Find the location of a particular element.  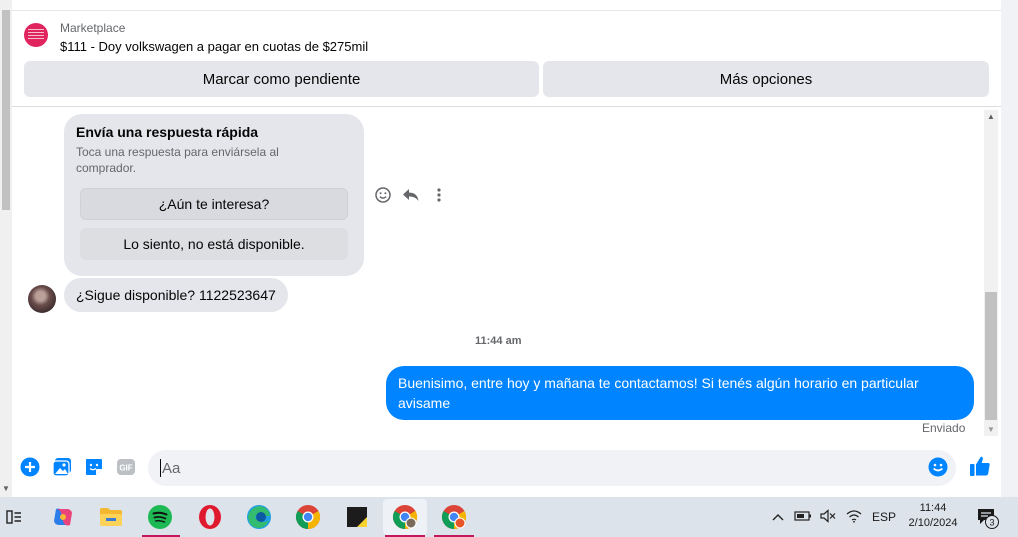

quick-reply-still-interested-button: ¿Aún te interesa? is located at coordinates (214, 204).